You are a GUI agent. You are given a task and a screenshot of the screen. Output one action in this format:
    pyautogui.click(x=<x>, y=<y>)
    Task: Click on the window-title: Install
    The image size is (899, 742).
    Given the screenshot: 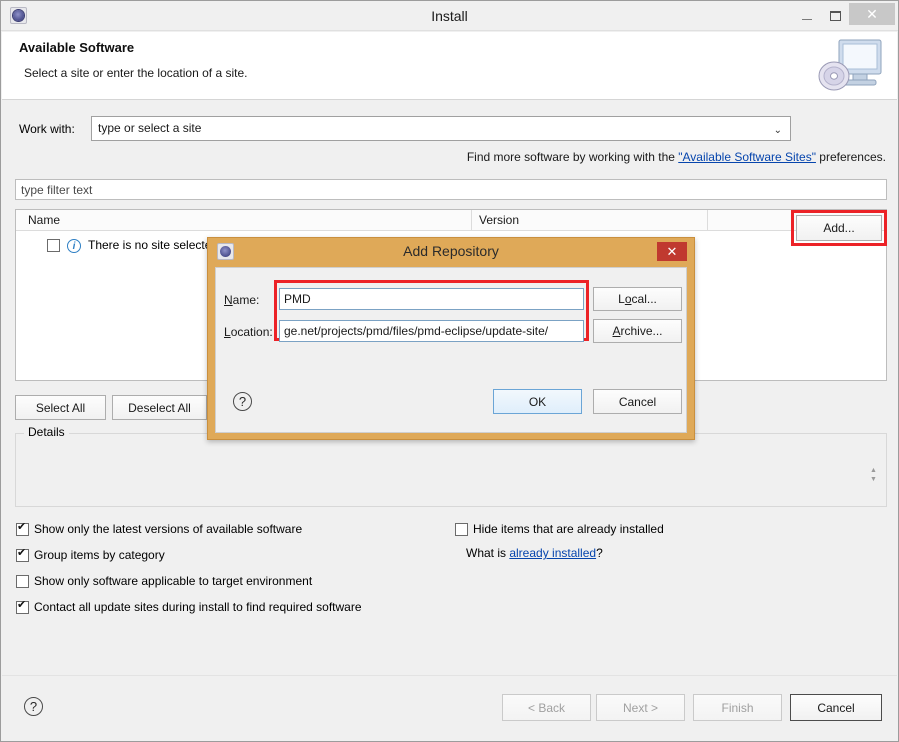 What is the action you would take?
    pyautogui.click(x=449, y=16)
    